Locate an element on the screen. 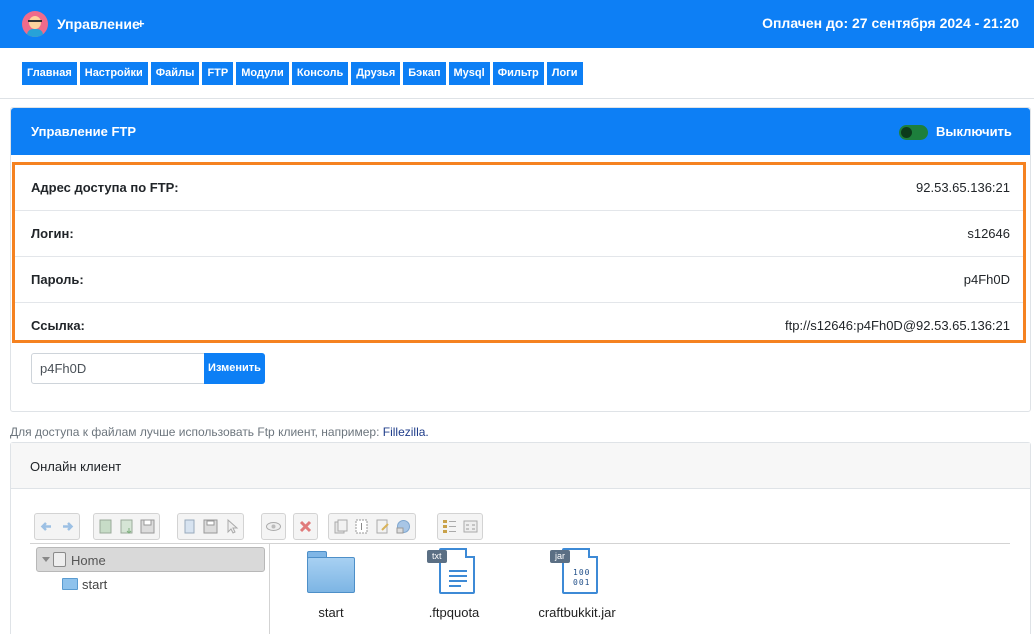 The height and width of the screenshot is (634, 1034). password-input is located at coordinates (118, 368).